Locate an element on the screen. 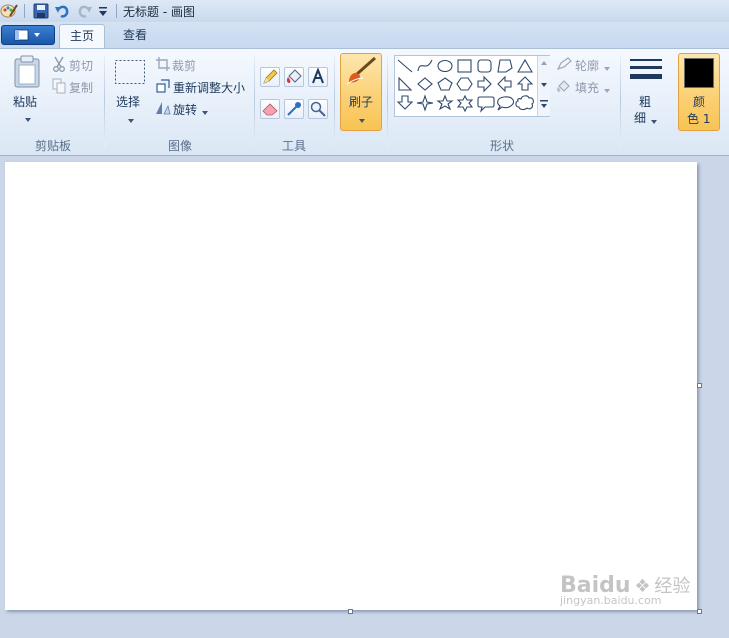 The width and height of the screenshot is (729, 638). shapes-gallery is located at coordinates (472, 86).